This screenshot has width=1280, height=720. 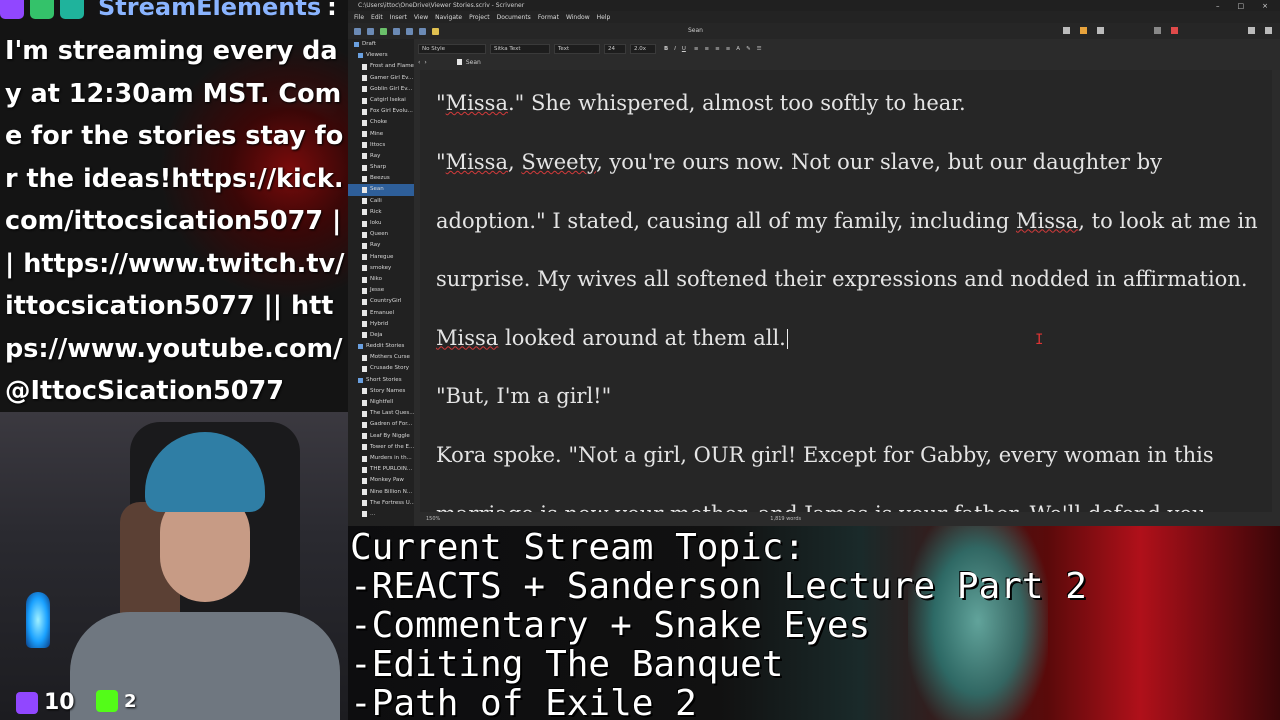 I want to click on binder-item: Ioku, so click(x=381, y=223).